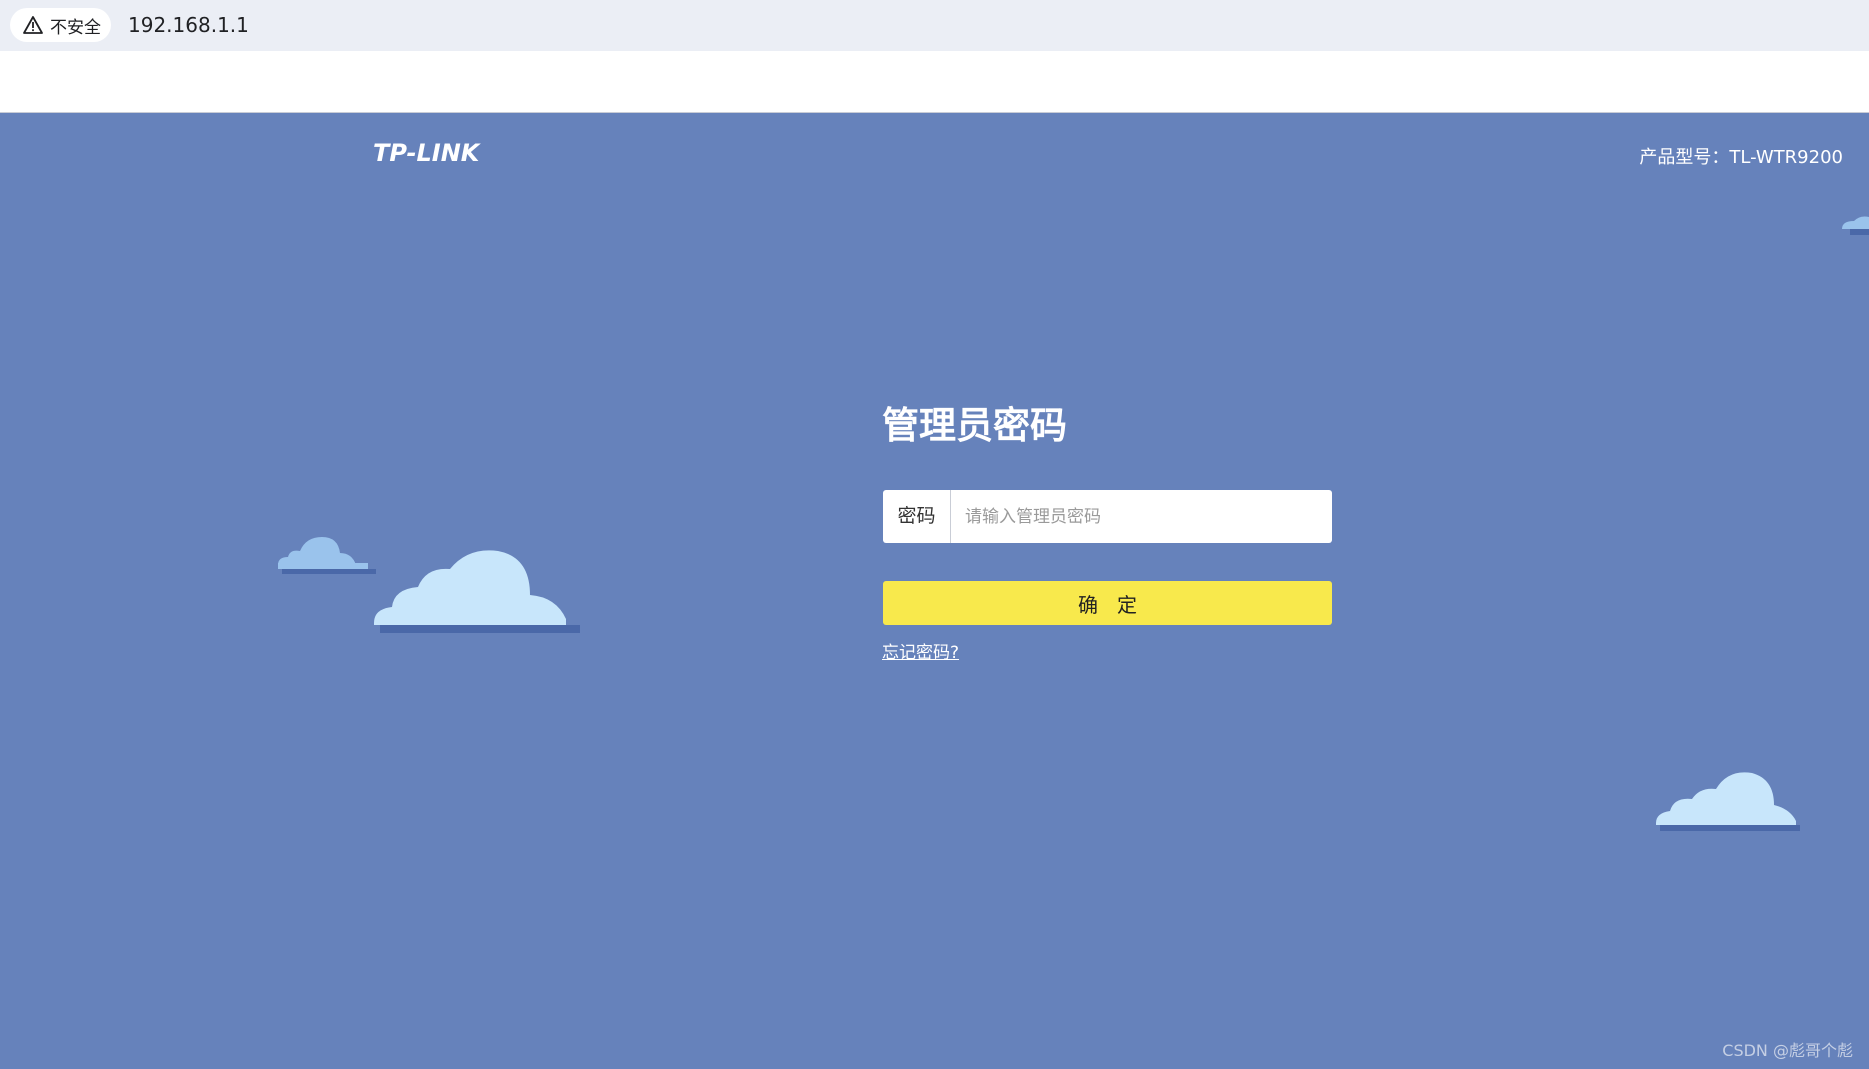 The height and width of the screenshot is (1069, 1869). Describe the element at coordinates (33, 25) in the screenshot. I see `warning-triangle-icon` at that location.